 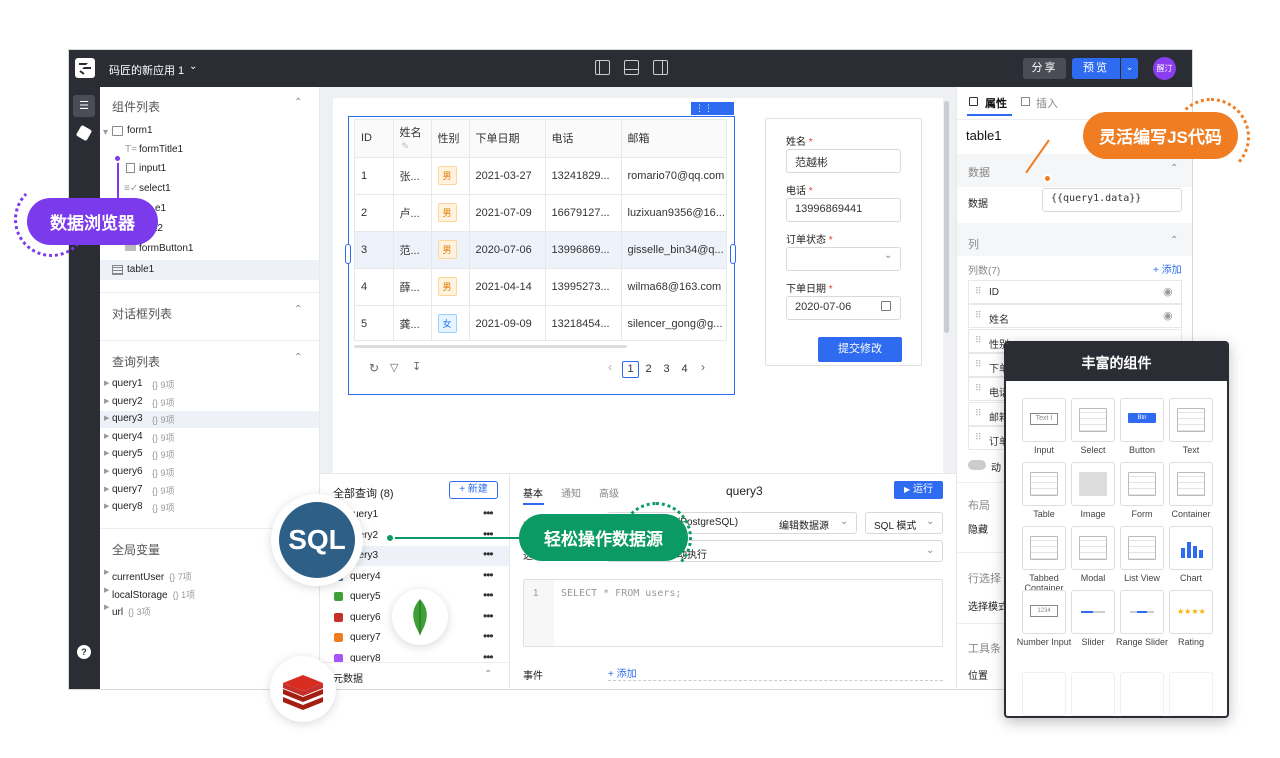 I want to click on number-input-icon: 1234, so click(x=1044, y=612).